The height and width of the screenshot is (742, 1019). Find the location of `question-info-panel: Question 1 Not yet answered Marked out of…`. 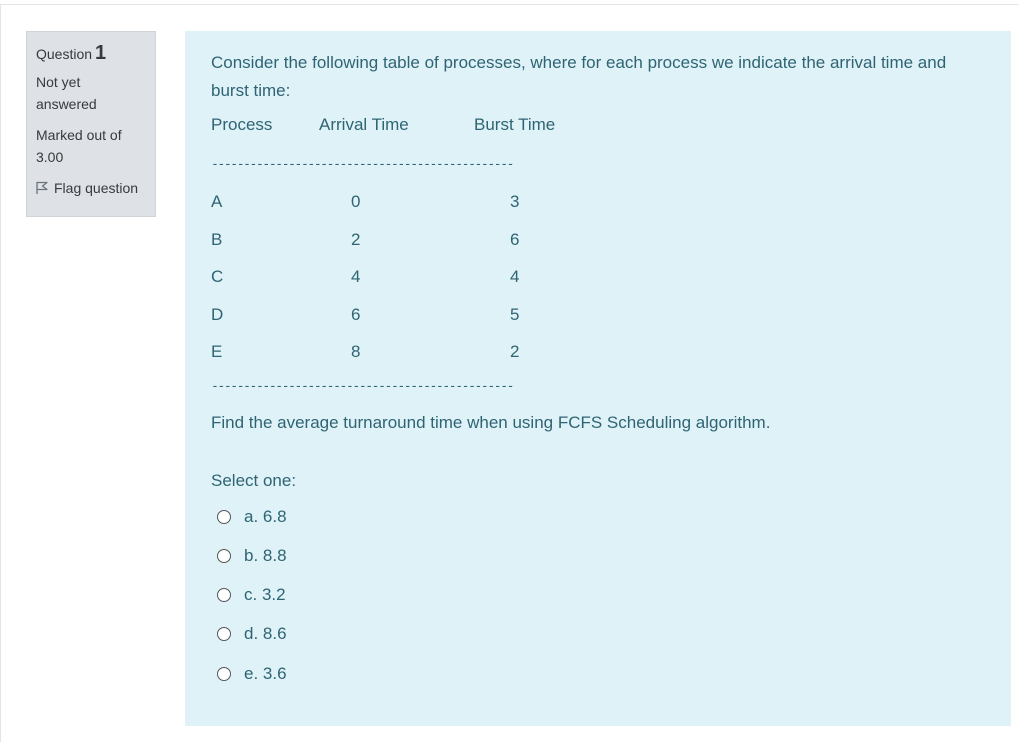

question-info-panel: Question 1 Not yet answered Marked out of… is located at coordinates (91, 124).